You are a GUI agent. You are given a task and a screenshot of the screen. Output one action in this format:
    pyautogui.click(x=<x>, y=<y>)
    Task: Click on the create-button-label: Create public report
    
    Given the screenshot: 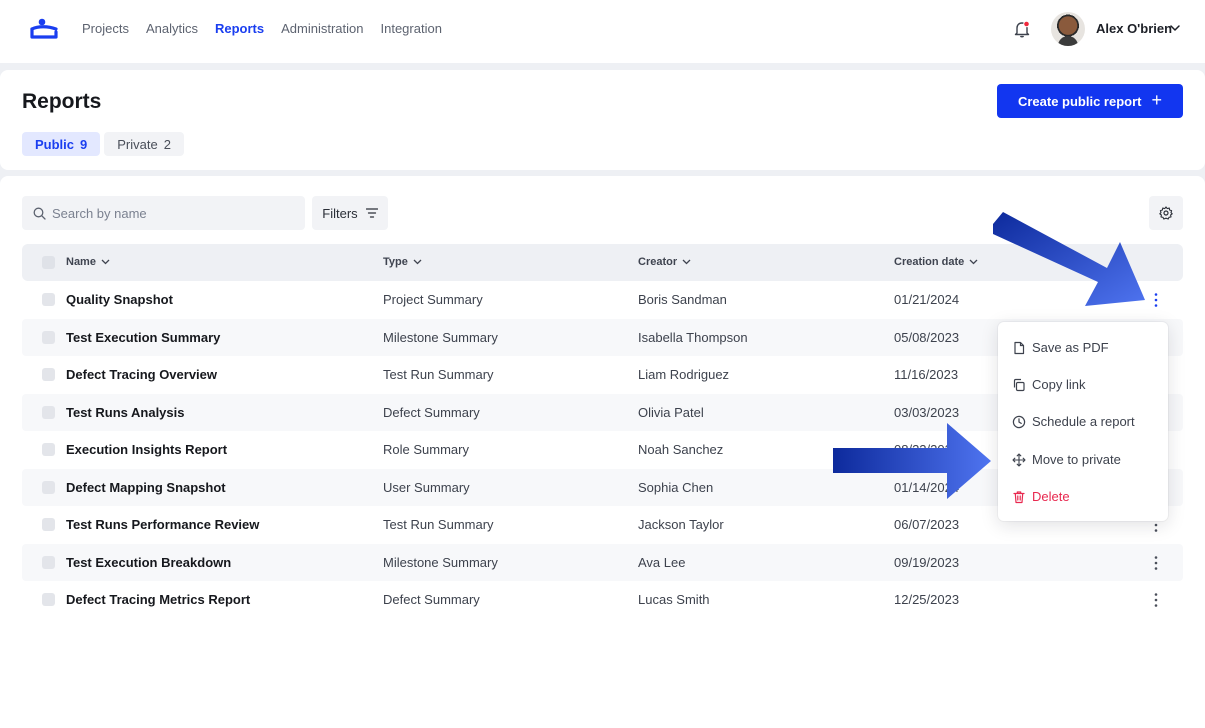 What is the action you would take?
    pyautogui.click(x=1079, y=101)
    